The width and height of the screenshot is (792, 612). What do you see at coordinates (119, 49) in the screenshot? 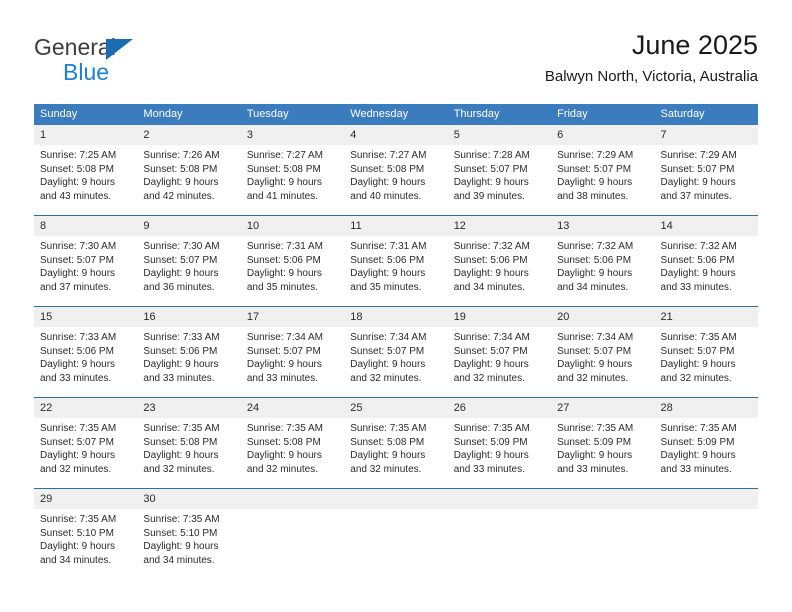
I see `logo-triangle-icon` at bounding box center [119, 49].